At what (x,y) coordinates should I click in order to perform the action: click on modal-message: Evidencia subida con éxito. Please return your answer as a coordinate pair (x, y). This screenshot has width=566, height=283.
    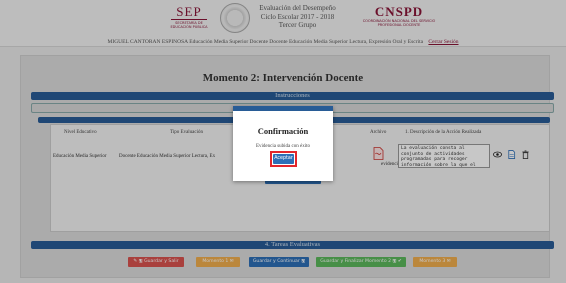
    Looking at the image, I should click on (282, 146).